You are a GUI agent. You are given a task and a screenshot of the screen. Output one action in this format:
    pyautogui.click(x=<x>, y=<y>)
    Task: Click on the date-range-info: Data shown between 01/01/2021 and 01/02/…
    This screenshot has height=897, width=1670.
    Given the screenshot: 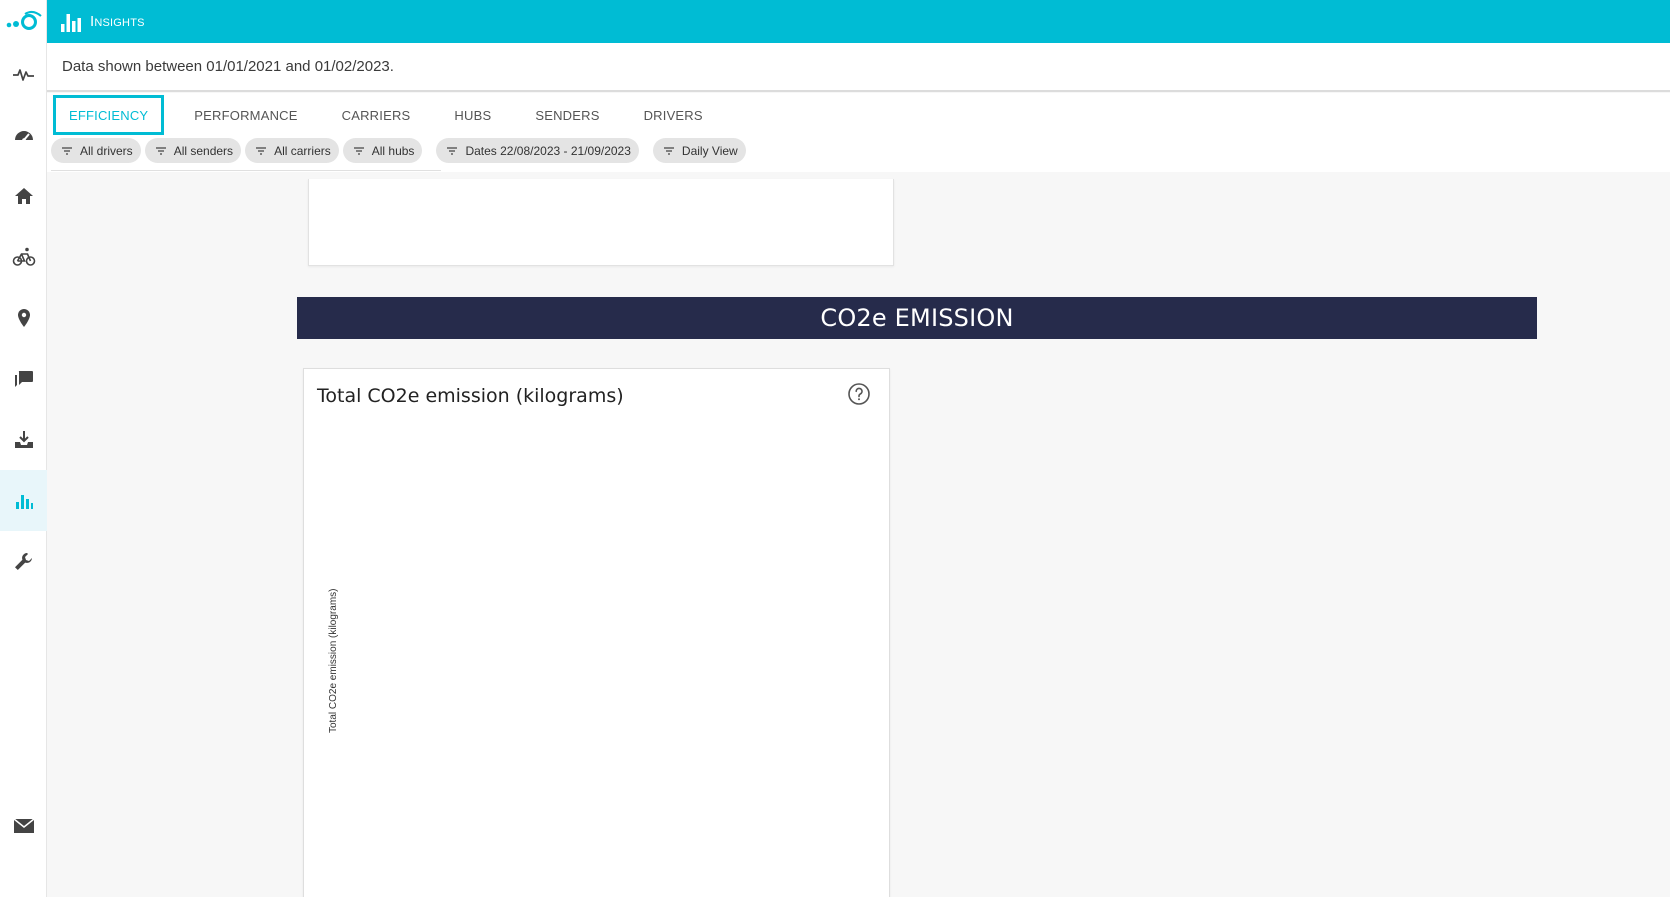 What is the action you would take?
    pyautogui.click(x=858, y=67)
    